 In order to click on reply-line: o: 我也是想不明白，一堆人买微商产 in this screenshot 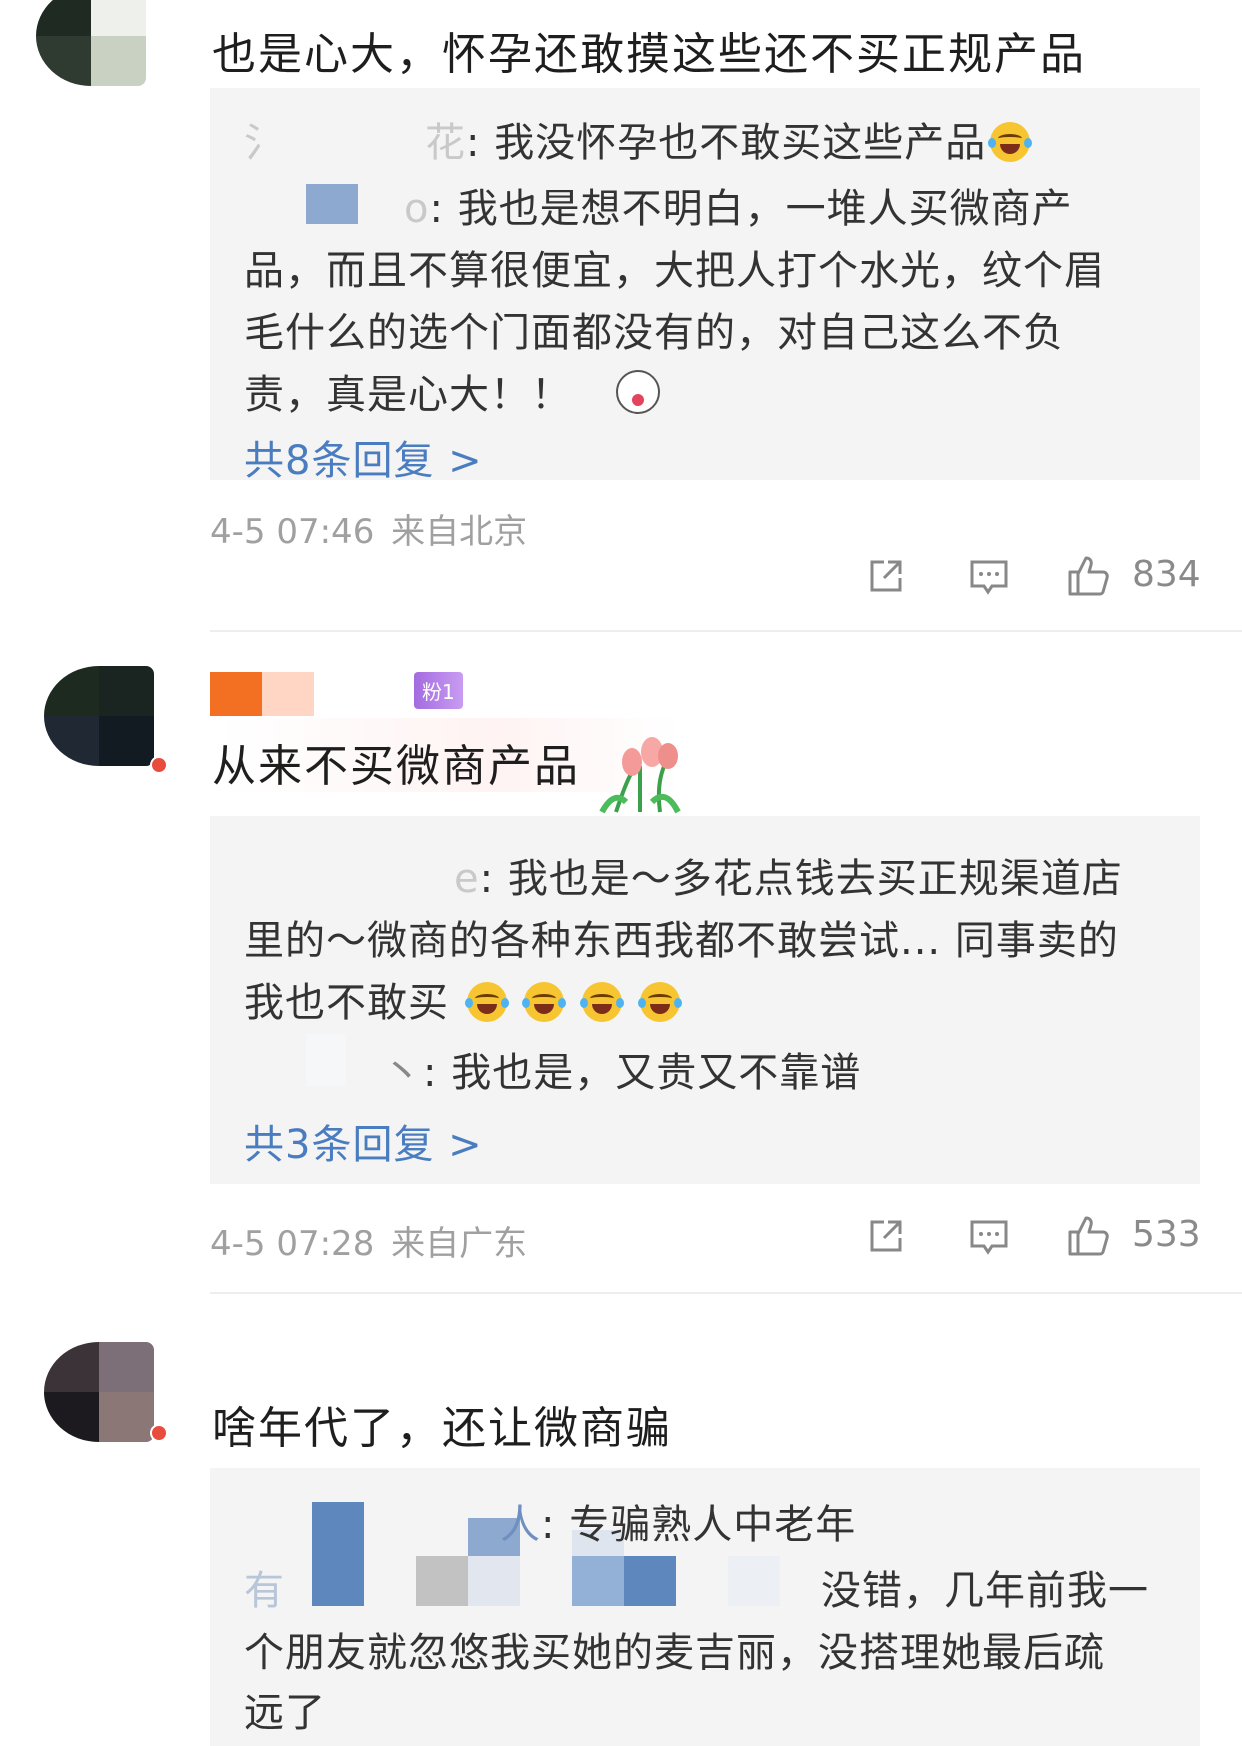, I will do `click(738, 209)`.